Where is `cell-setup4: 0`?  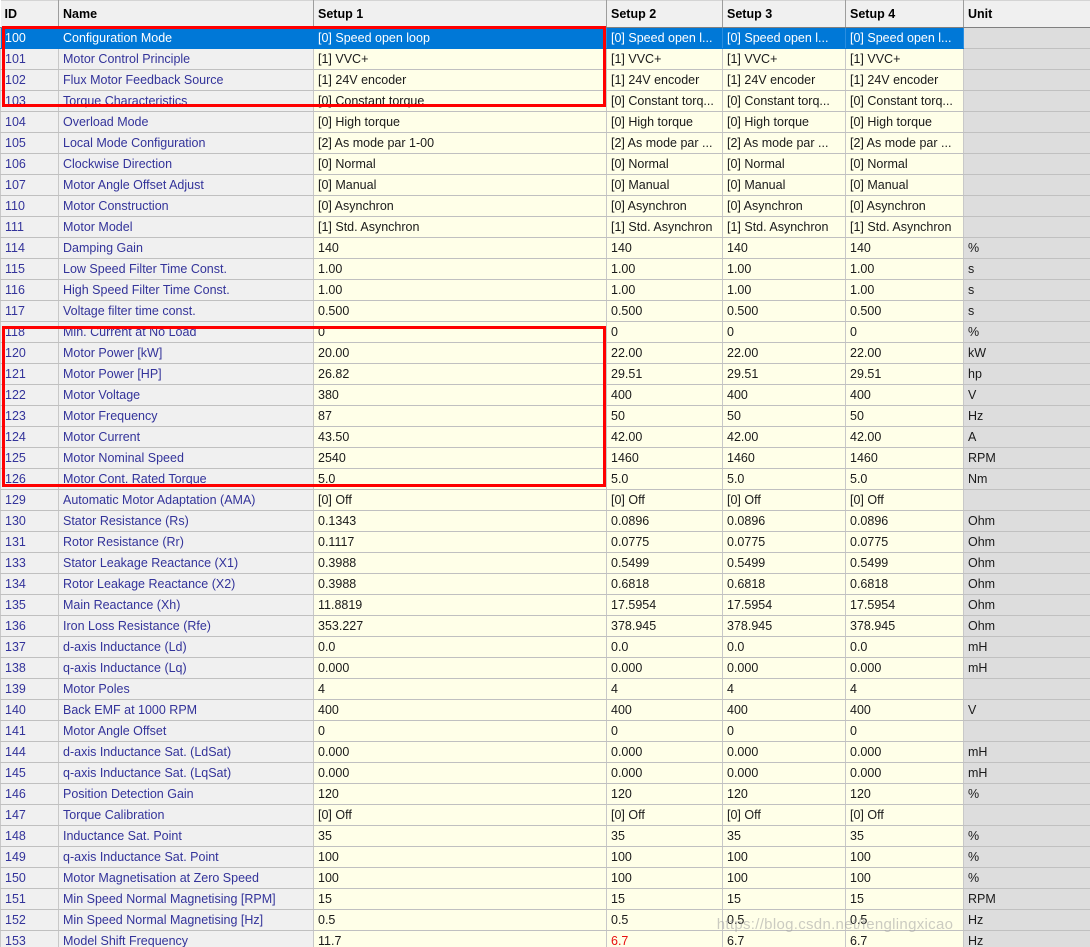 cell-setup4: 0 is located at coordinates (904, 332).